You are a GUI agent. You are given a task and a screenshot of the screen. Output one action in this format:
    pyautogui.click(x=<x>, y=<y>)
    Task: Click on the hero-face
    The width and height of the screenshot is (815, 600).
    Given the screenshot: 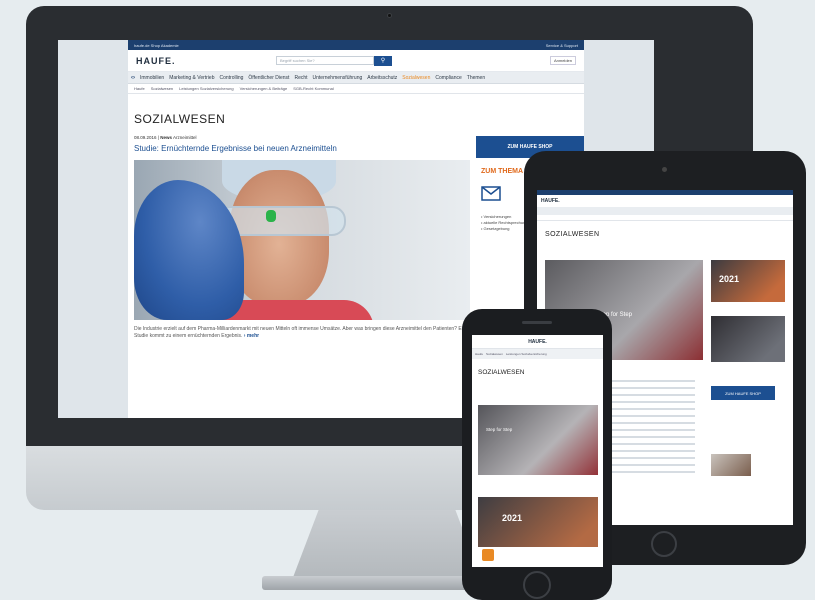 What is the action you would take?
    pyautogui.click(x=279, y=237)
    